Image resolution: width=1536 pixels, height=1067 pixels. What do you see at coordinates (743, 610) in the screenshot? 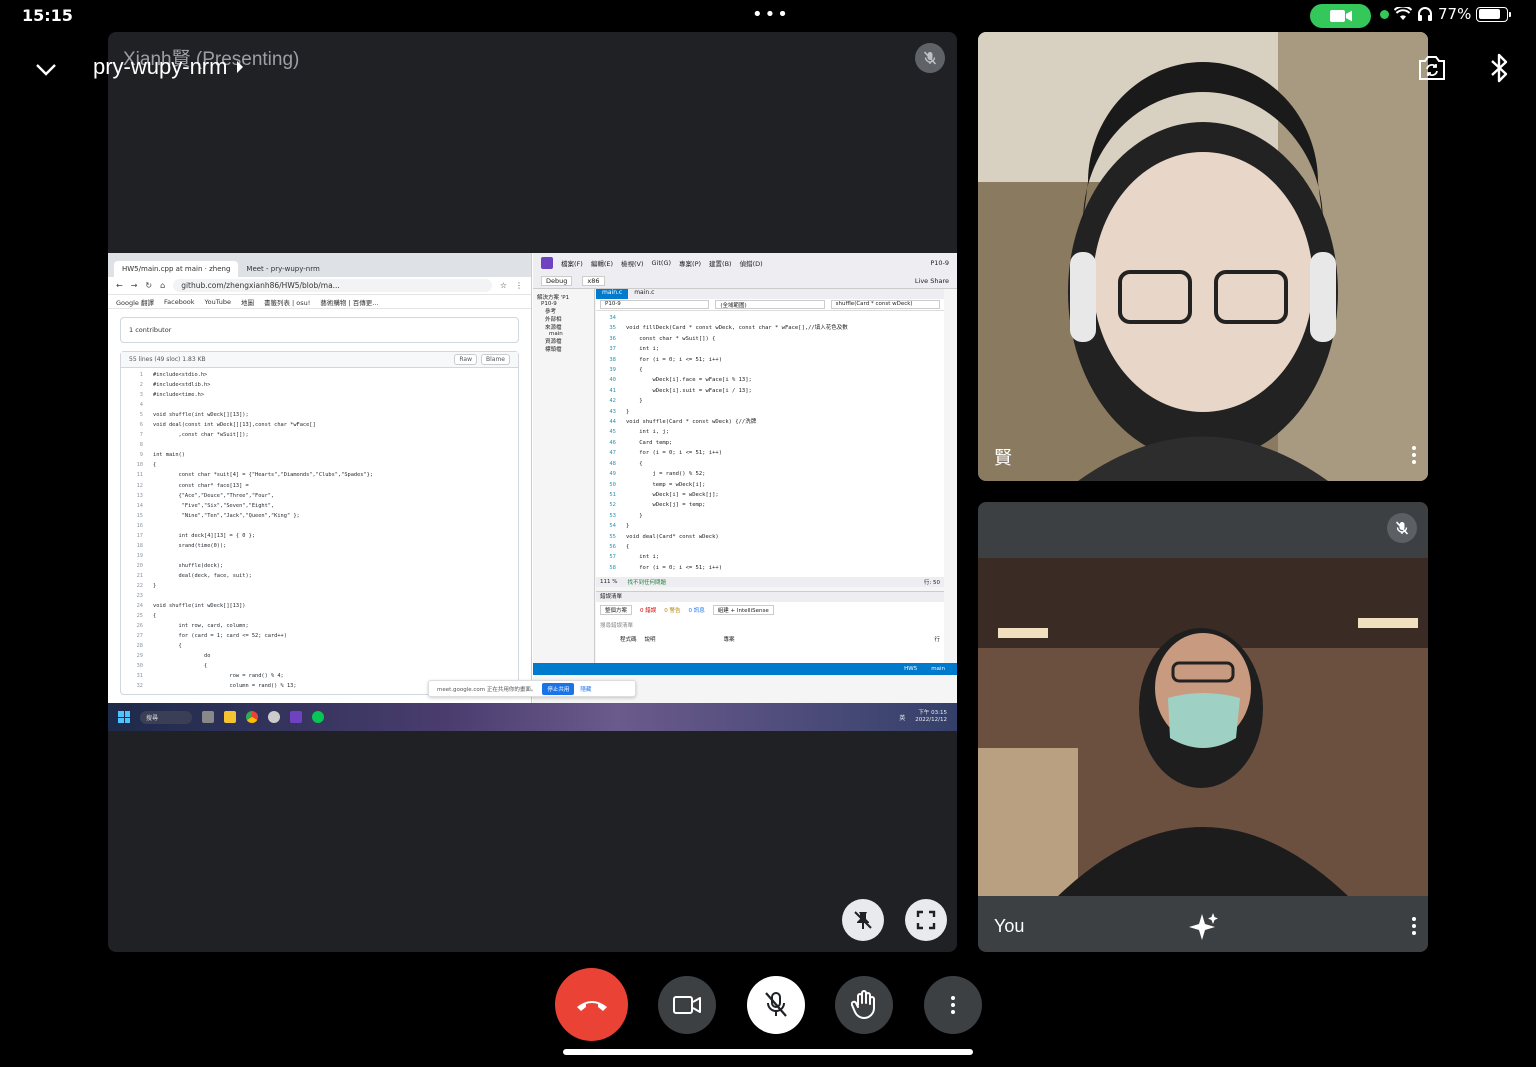
I see `build-filter: 組建 + IntelliSense` at bounding box center [743, 610].